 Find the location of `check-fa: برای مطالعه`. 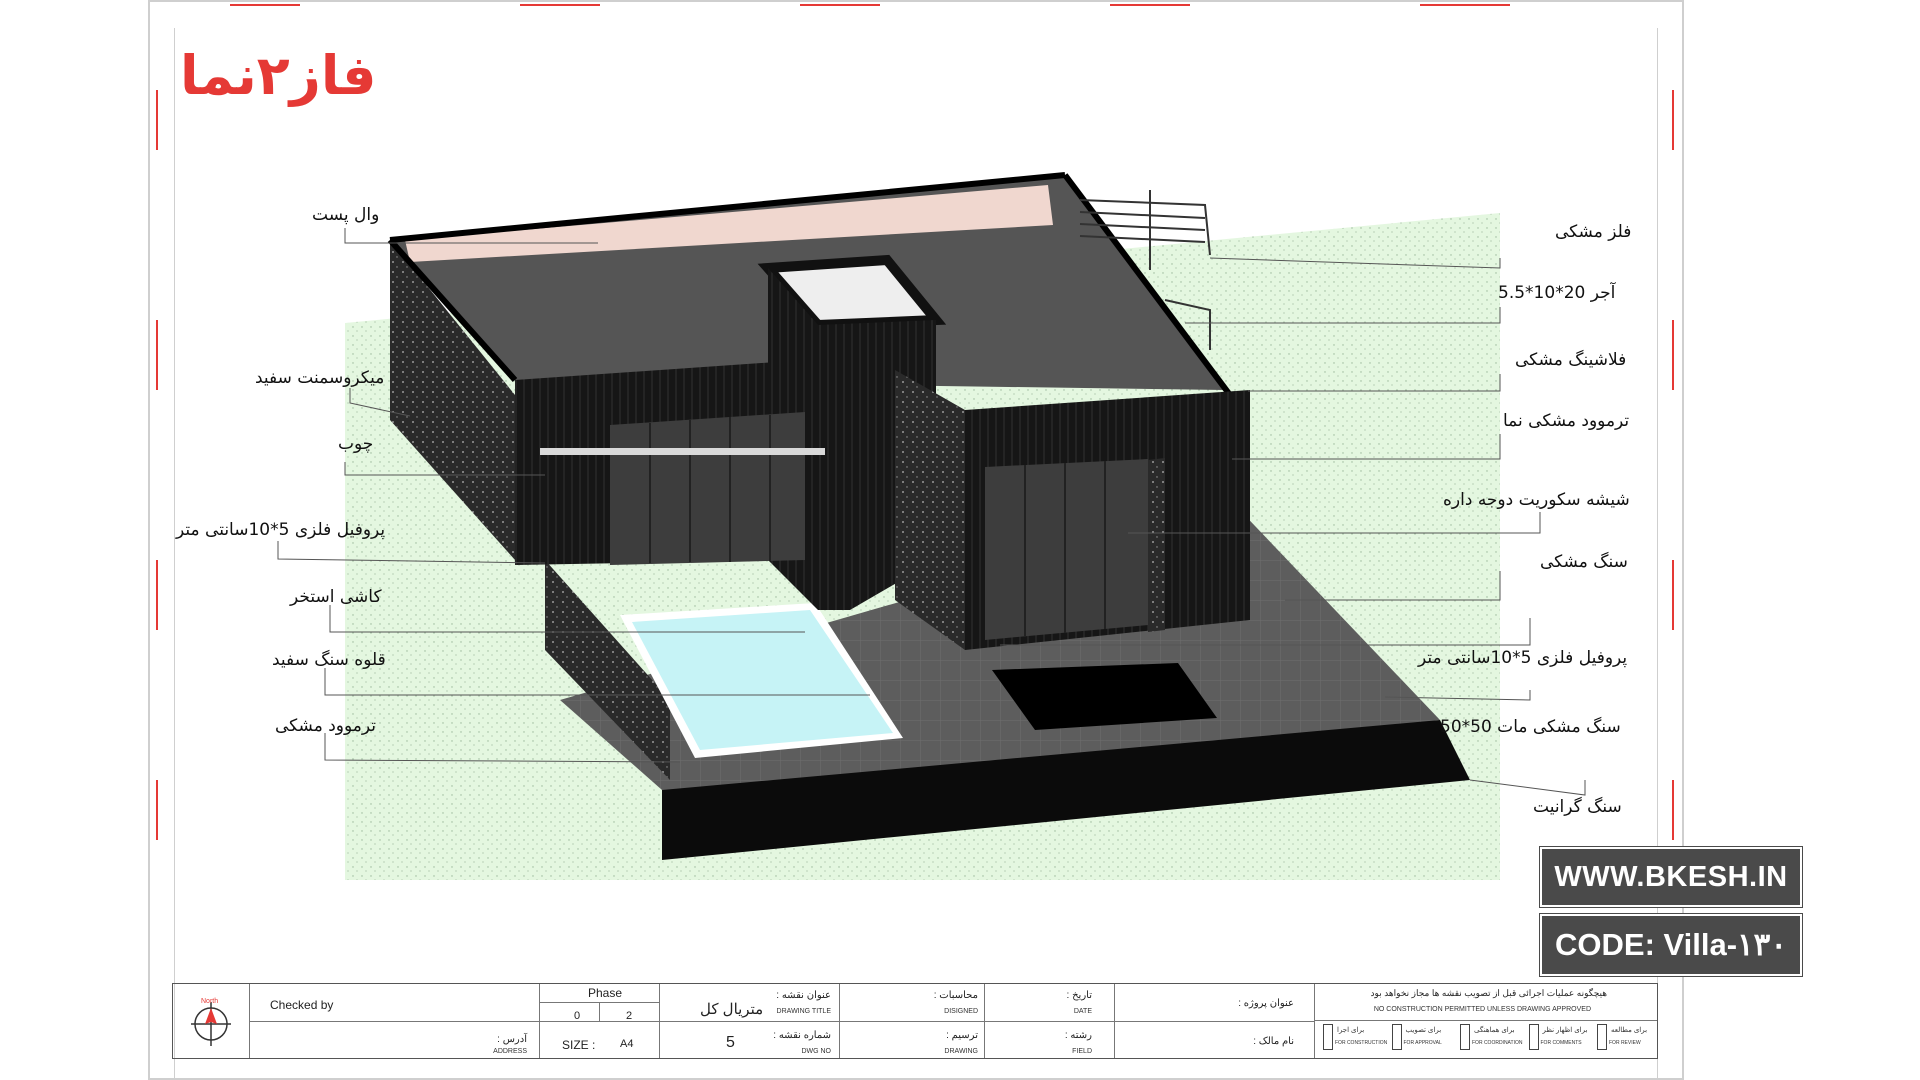

check-fa: برای مطالعه is located at coordinates (1629, 1030).